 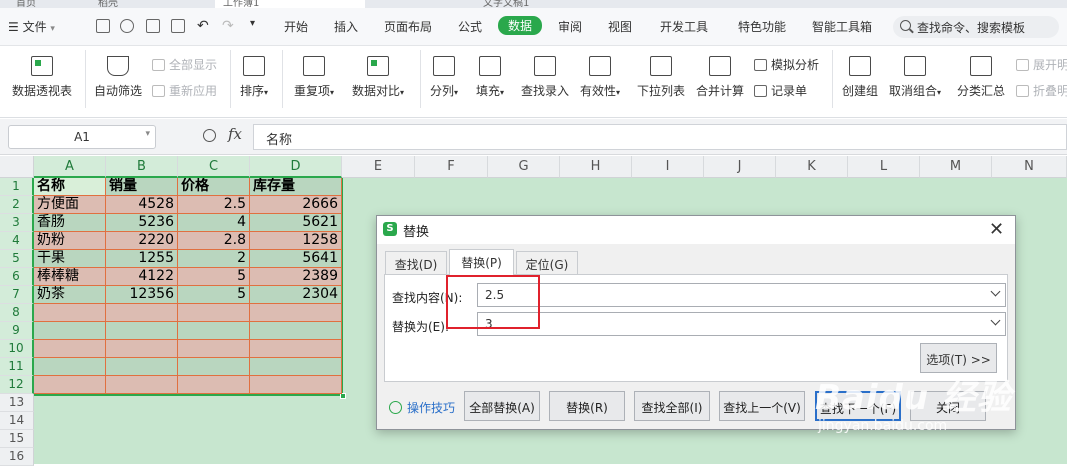 I want to click on data-cell: 2666, so click(x=296, y=205).